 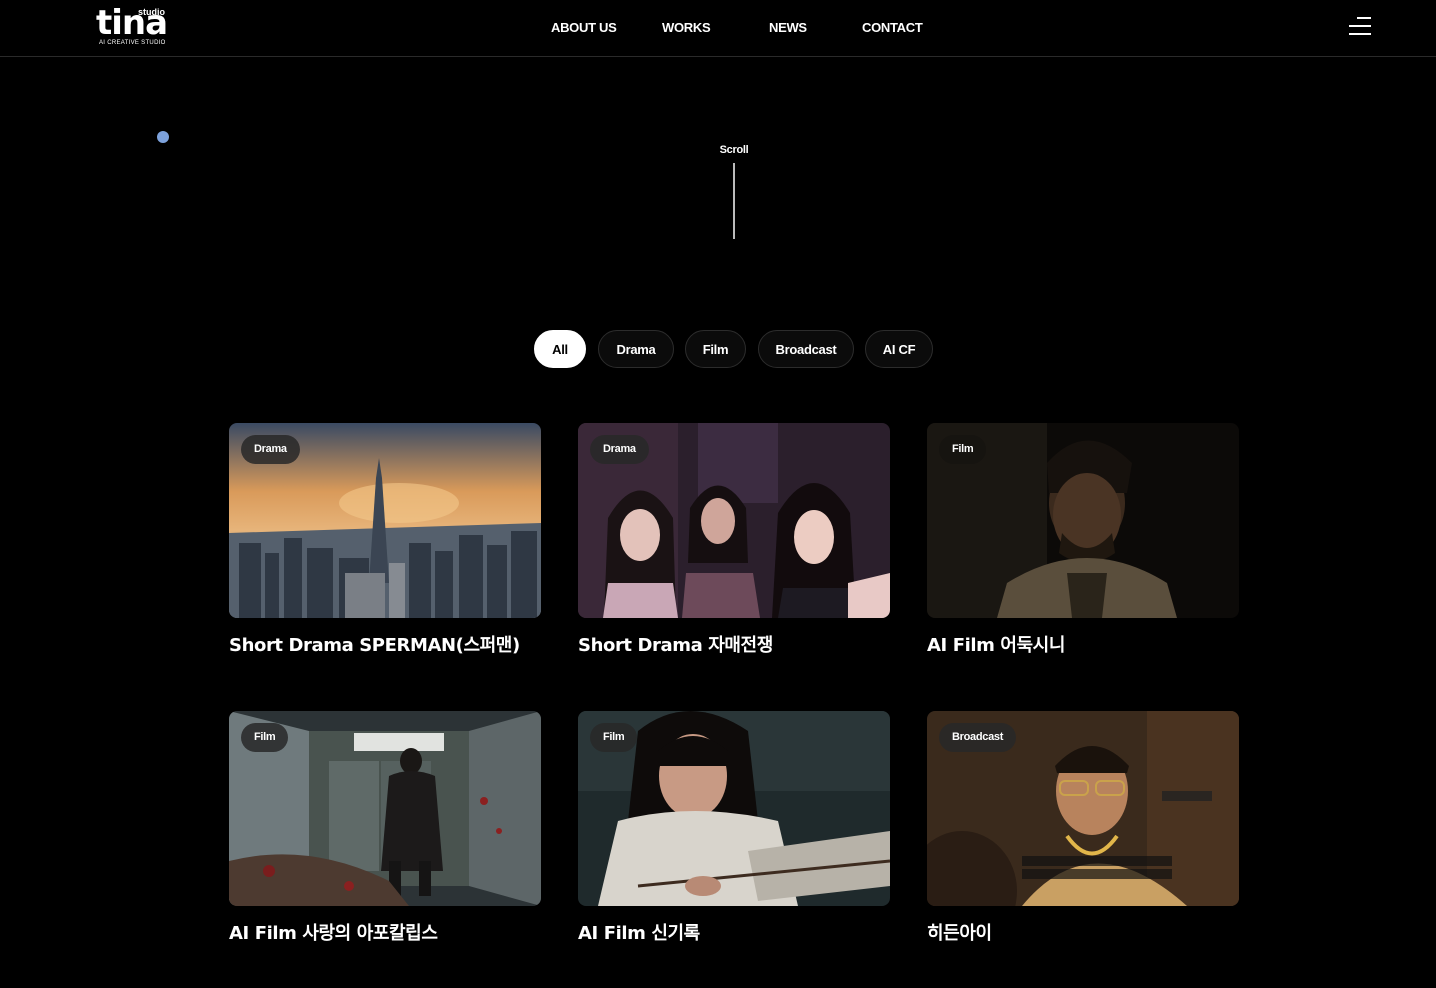 What do you see at coordinates (636, 349) in the screenshot?
I see `filter-drama: Drama` at bounding box center [636, 349].